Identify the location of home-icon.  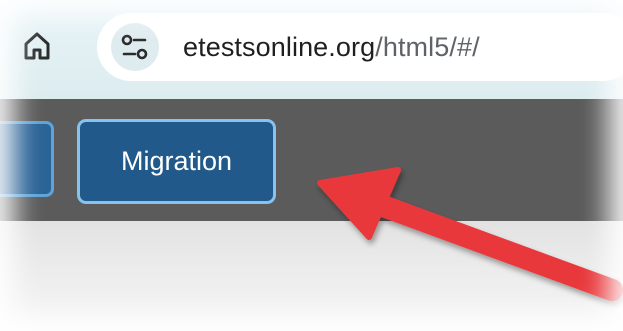
(37, 46).